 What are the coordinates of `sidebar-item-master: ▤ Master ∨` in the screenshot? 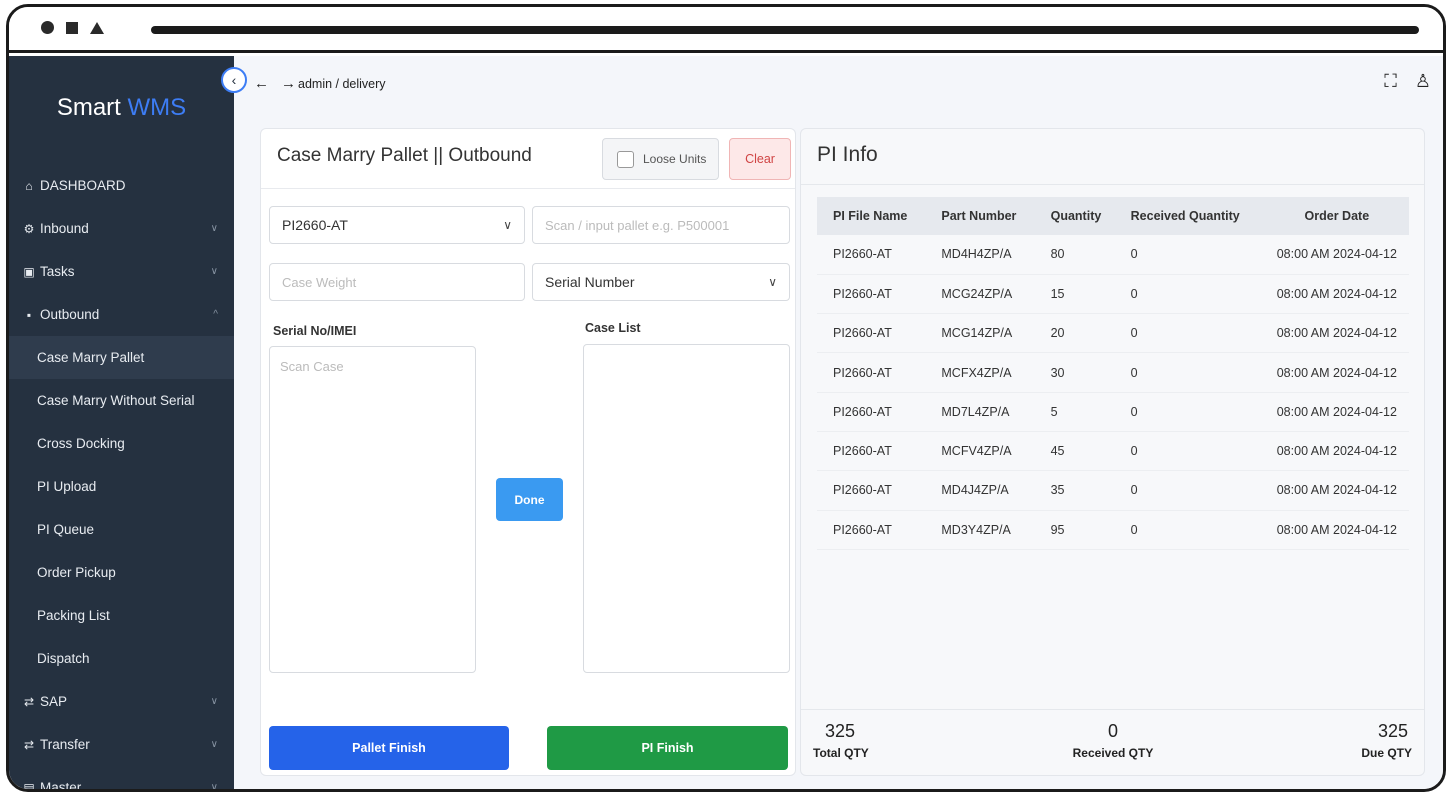 It's located at (121, 777).